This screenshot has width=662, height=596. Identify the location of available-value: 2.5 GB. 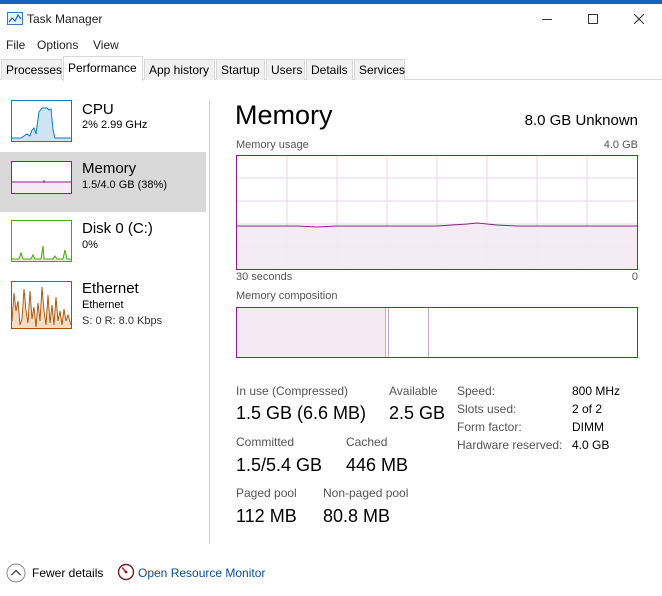
(417, 413).